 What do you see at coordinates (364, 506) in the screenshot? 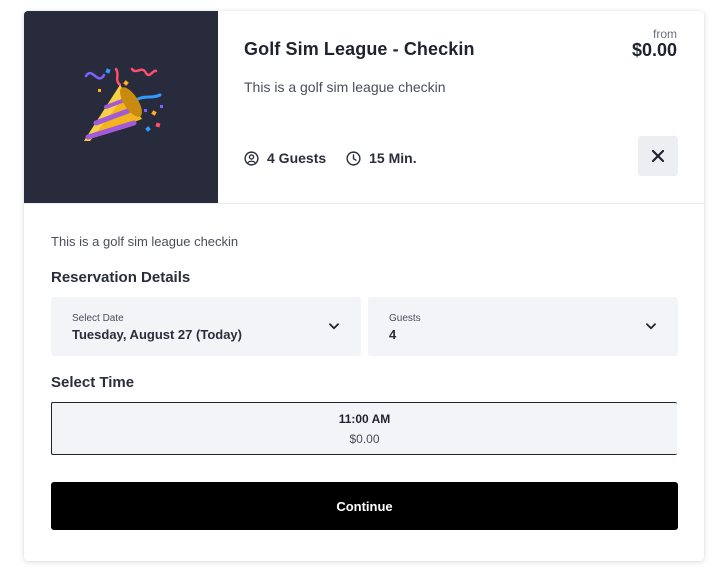
I see `continue-button: Continue` at bounding box center [364, 506].